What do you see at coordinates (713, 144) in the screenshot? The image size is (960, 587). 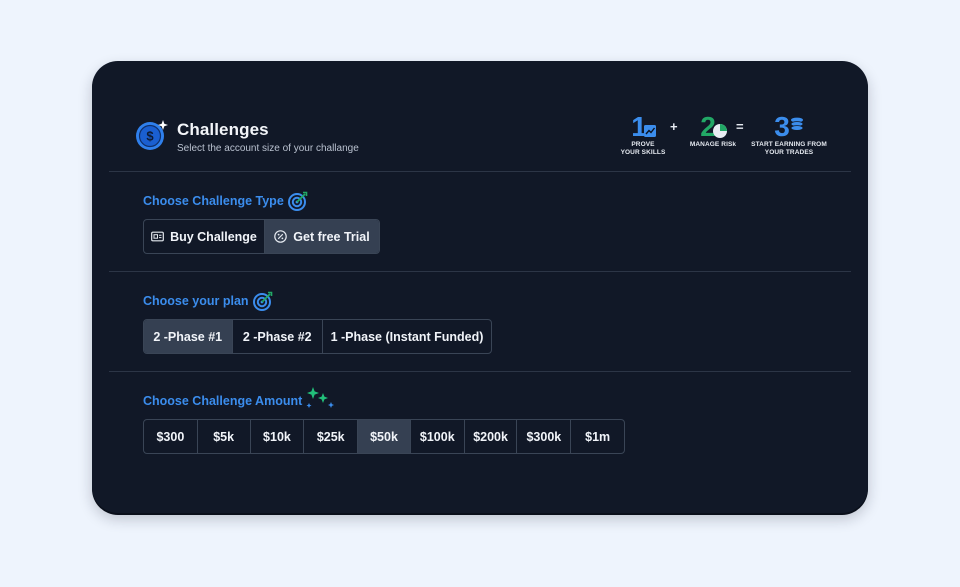 I see `step-caption: MANAGE RISk` at bounding box center [713, 144].